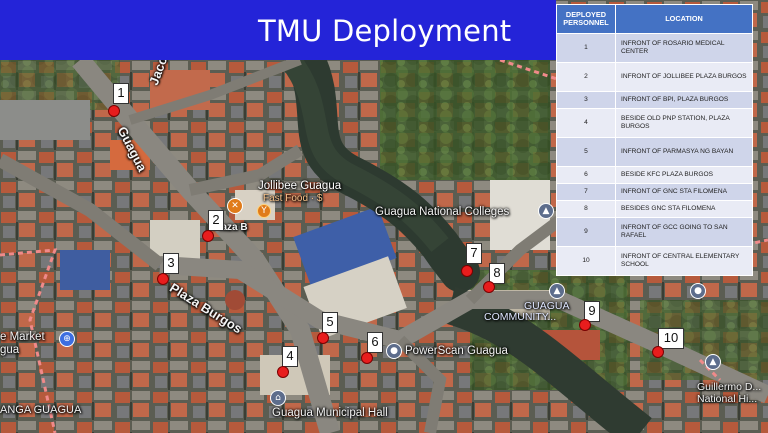 This screenshot has height=433, width=768. What do you see at coordinates (264, 211) in the screenshot?
I see `fork-knife-icon: Y` at bounding box center [264, 211].